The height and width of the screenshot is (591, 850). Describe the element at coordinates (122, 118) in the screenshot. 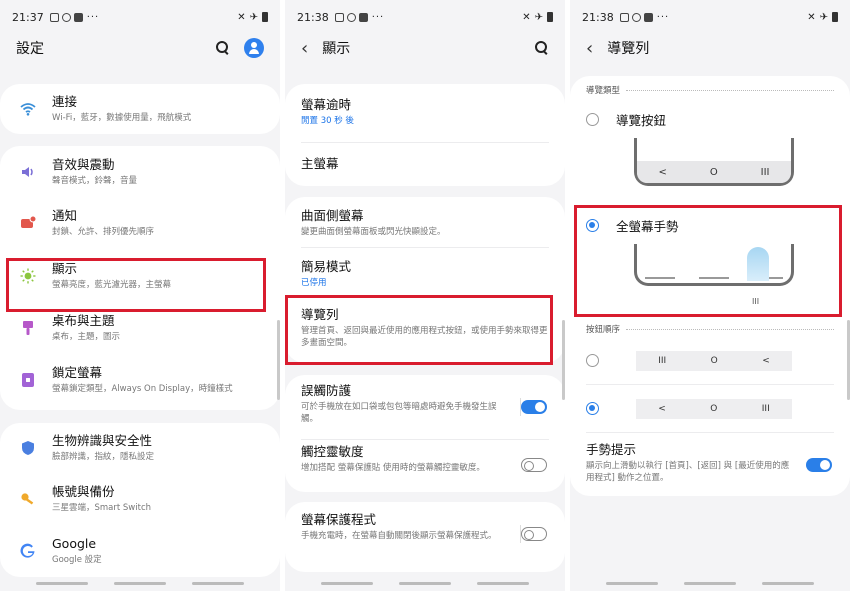

I see `item-subtitle: Wi-Fi，藍牙，數據使用量，飛航模式` at that location.